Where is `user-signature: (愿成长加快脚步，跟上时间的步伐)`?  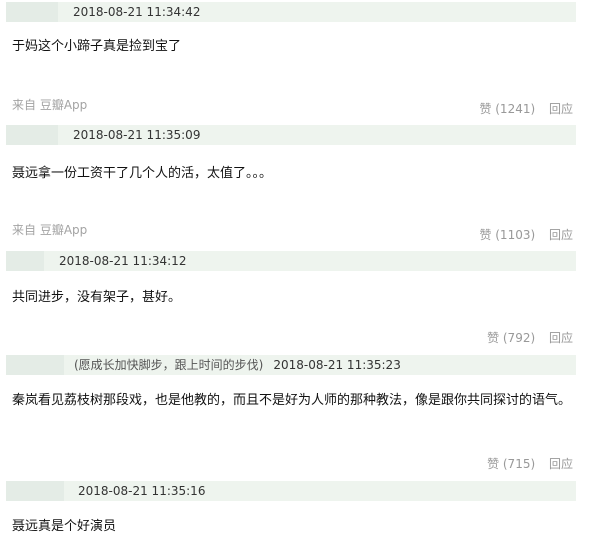 user-signature: (愿成长加快脚步，跟上时间的步伐) is located at coordinates (169, 365).